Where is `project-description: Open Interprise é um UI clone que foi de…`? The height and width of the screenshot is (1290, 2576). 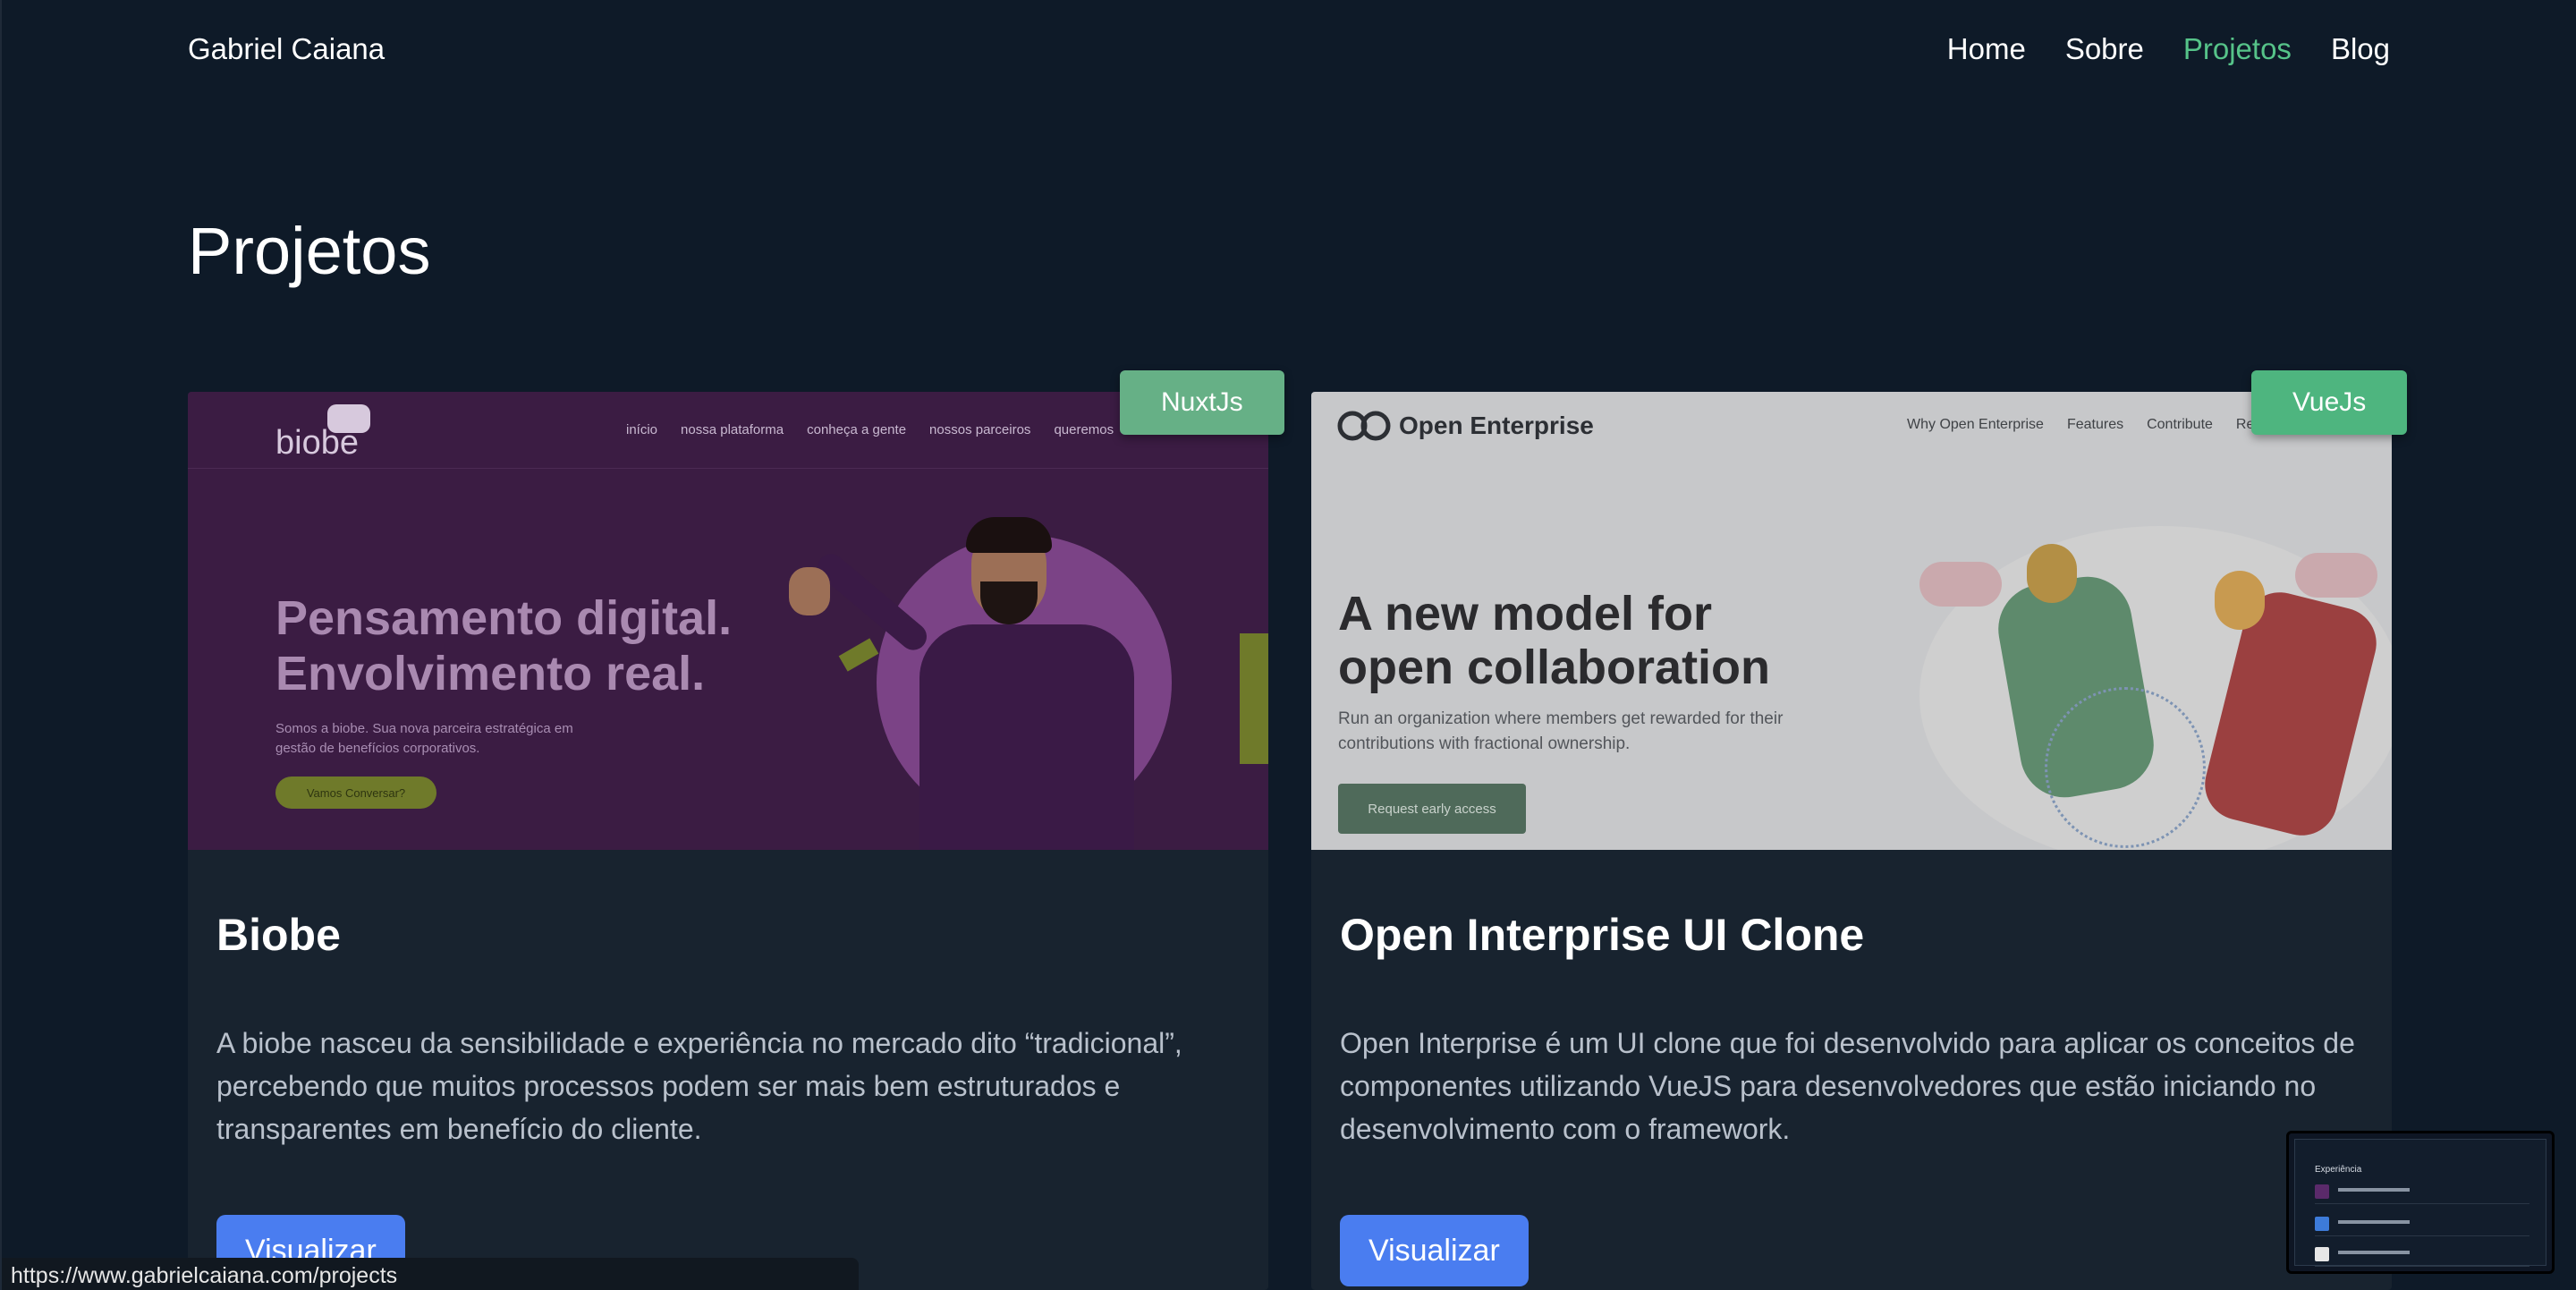 project-description: Open Interprise é um UI clone que foi de… is located at coordinates (1847, 1086).